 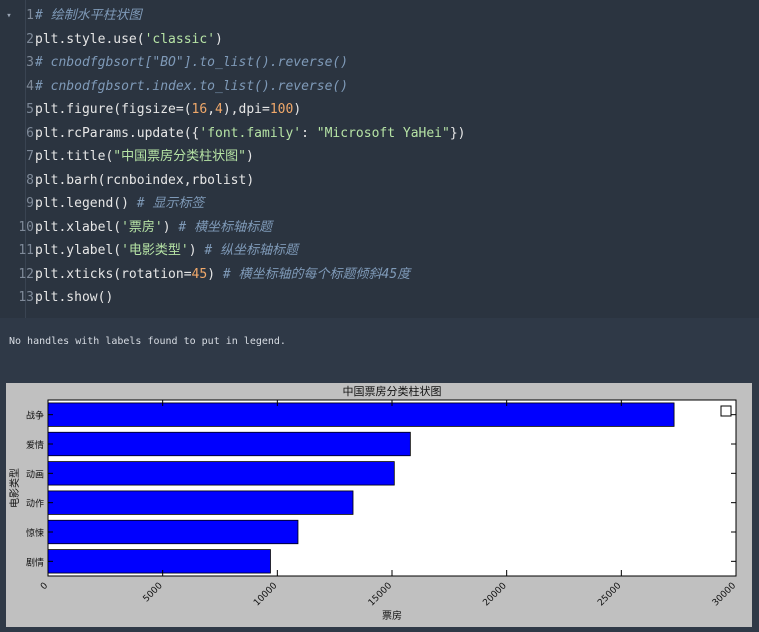 I want to click on code-text: plt.title("中国票房分类柱状图"), so click(x=144, y=156).